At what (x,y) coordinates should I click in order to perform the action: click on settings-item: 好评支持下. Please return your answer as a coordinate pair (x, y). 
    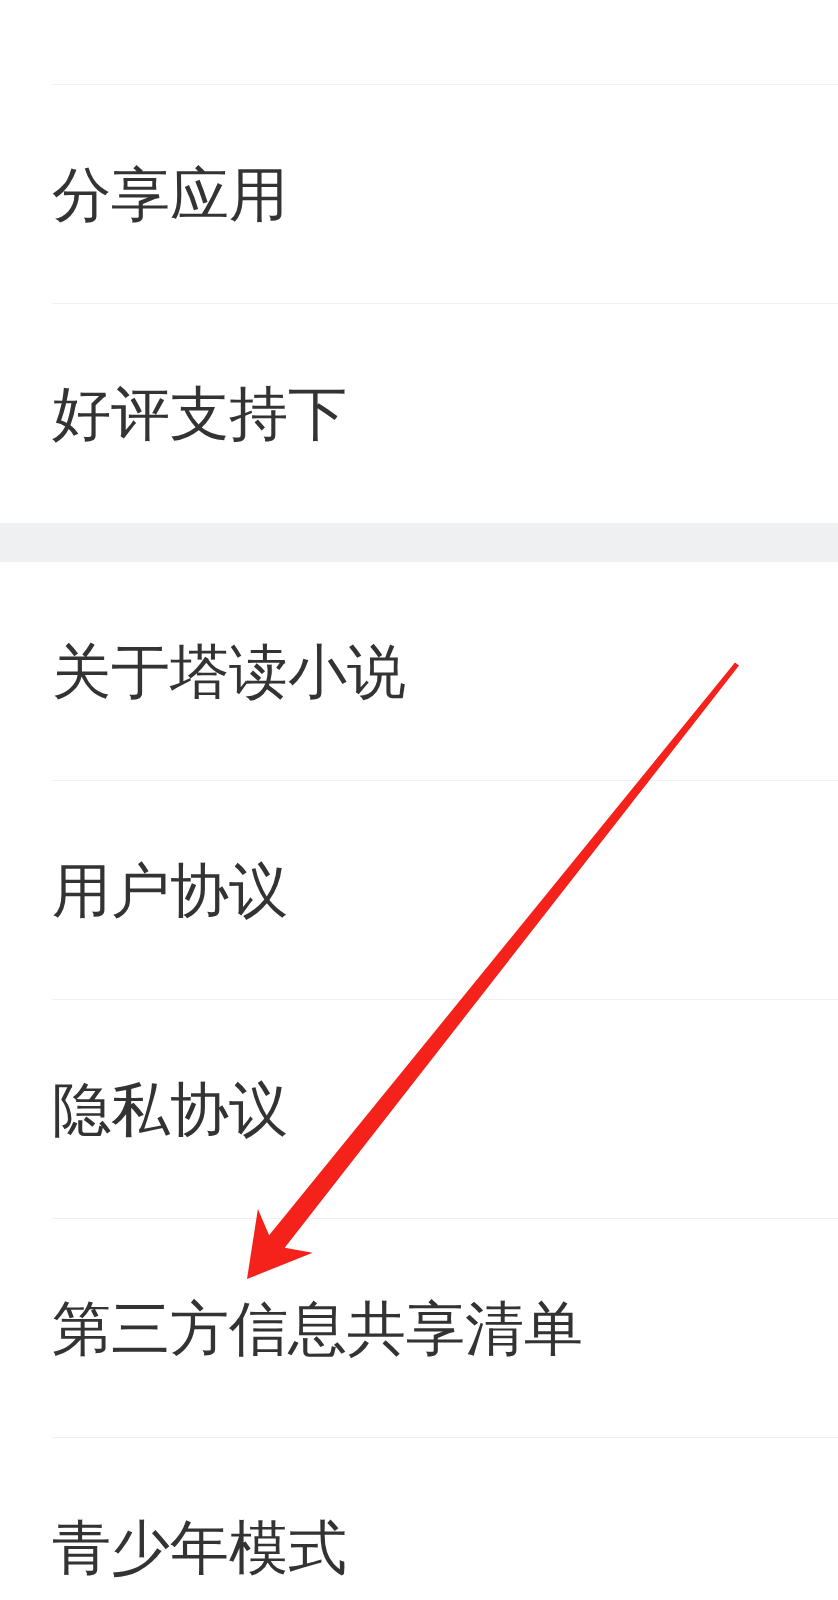
    Looking at the image, I should click on (445, 413).